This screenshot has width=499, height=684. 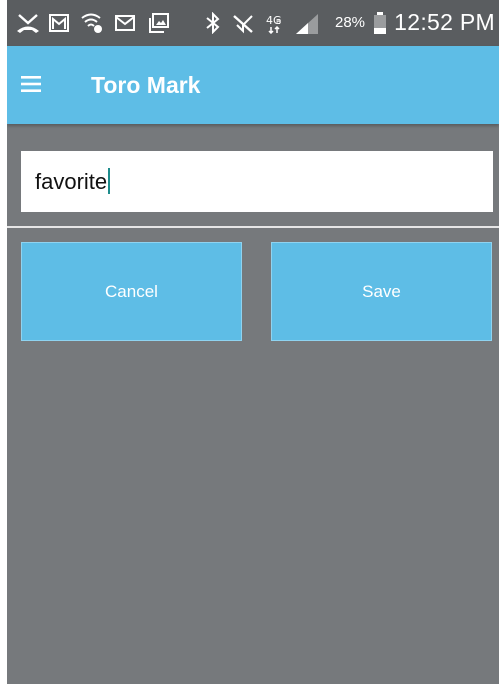 I want to click on 4g-lte-icon: 4G E, so click(x=277, y=23).